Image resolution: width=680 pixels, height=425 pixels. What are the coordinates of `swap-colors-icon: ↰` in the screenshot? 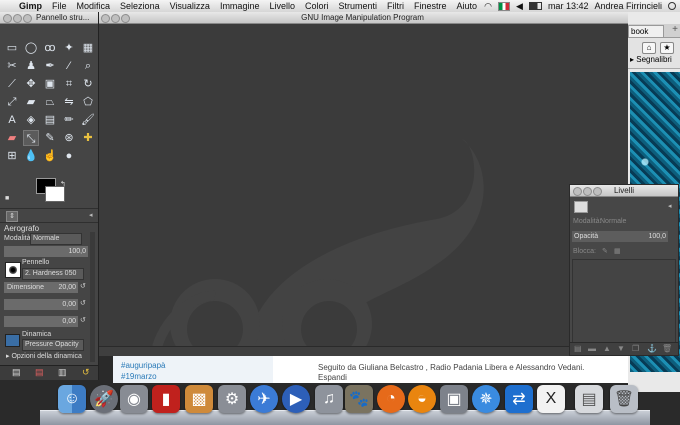 It's located at (63, 184).